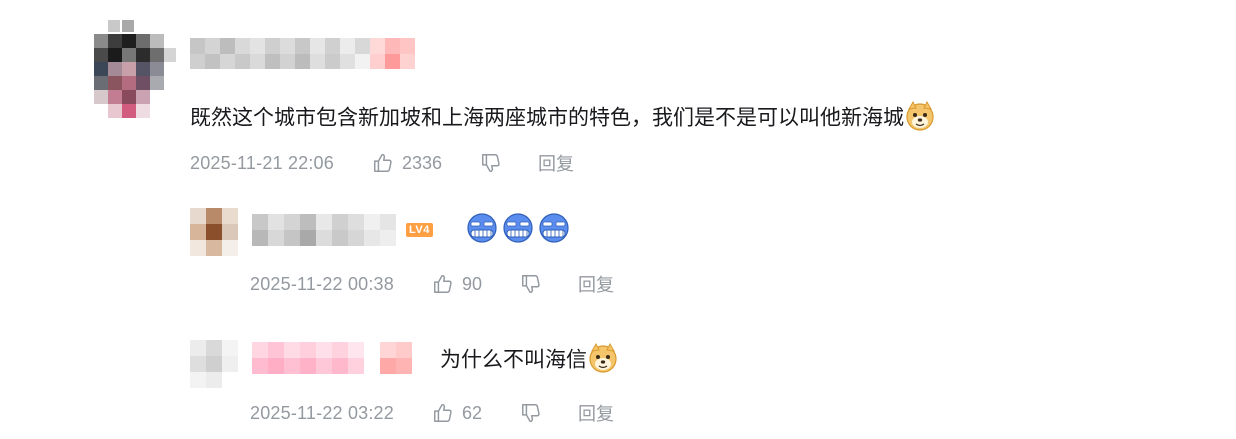  I want to click on reply-meta: 2025-11-22 00:38 90 回复, so click(432, 284).